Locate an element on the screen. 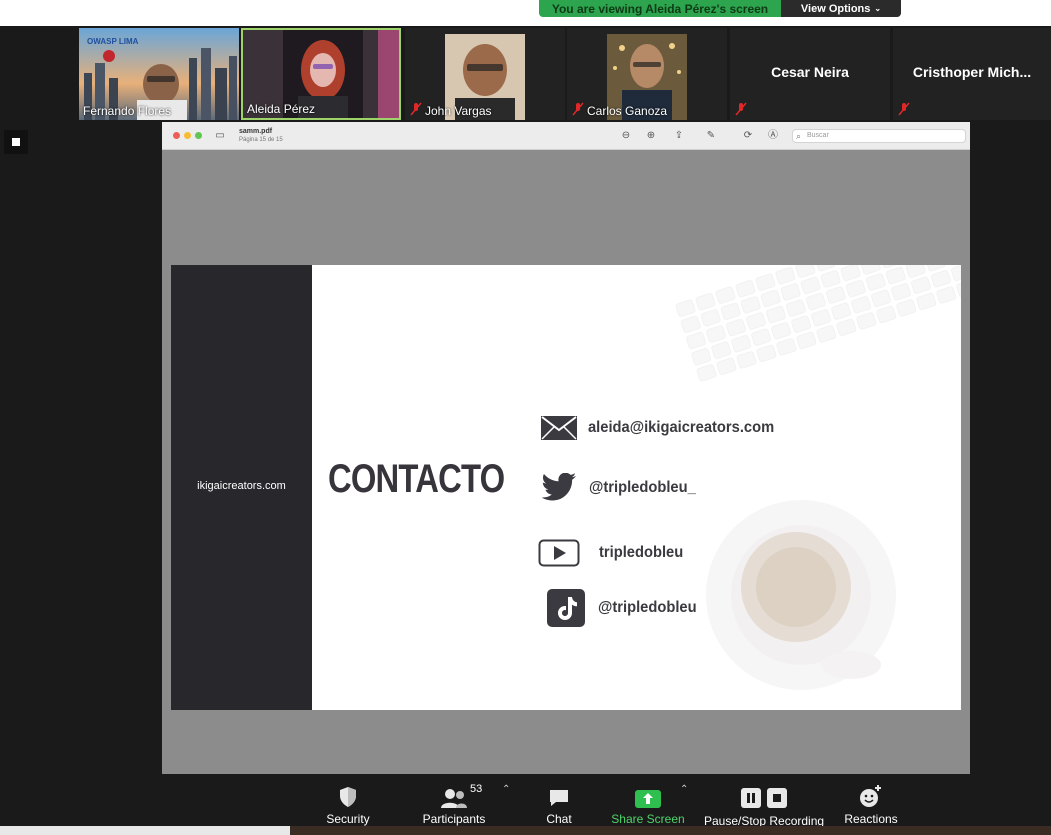 This screenshot has width=1051, height=835. participants-icon is located at coordinates (454, 798).